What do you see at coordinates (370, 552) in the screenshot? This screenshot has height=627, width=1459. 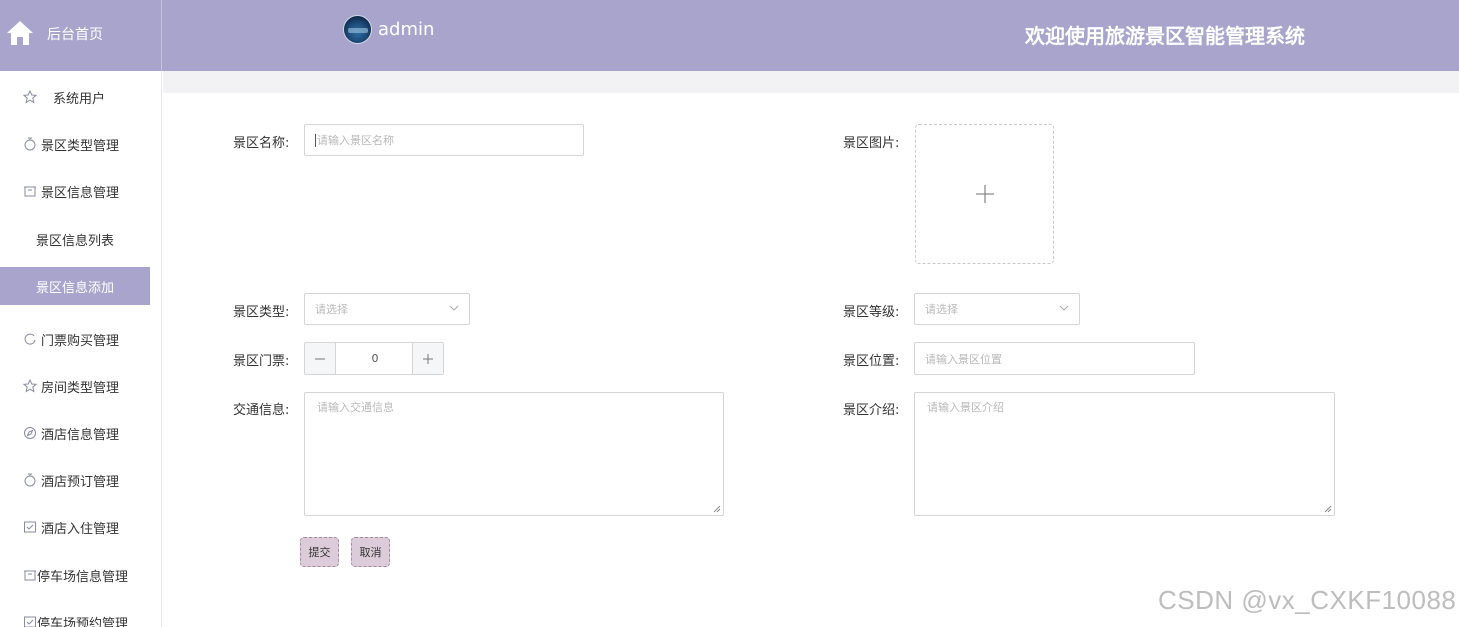 I see `cancel-button: 取消` at bounding box center [370, 552].